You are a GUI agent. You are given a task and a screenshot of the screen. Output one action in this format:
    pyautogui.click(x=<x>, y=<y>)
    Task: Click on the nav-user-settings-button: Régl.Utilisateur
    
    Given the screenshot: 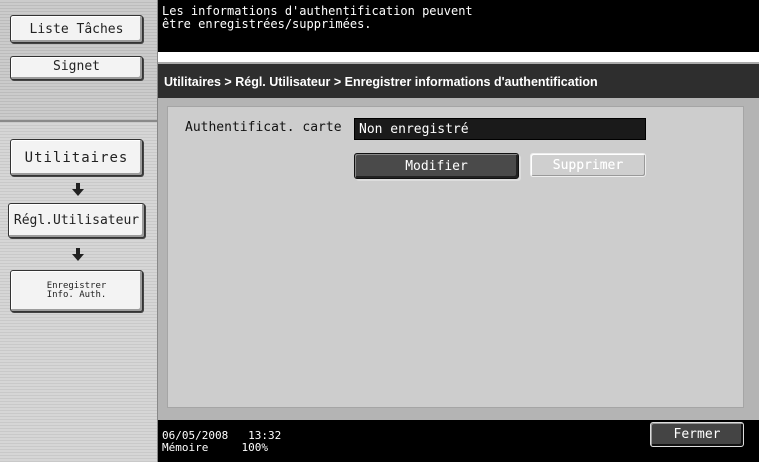 What is the action you would take?
    pyautogui.click(x=76, y=220)
    